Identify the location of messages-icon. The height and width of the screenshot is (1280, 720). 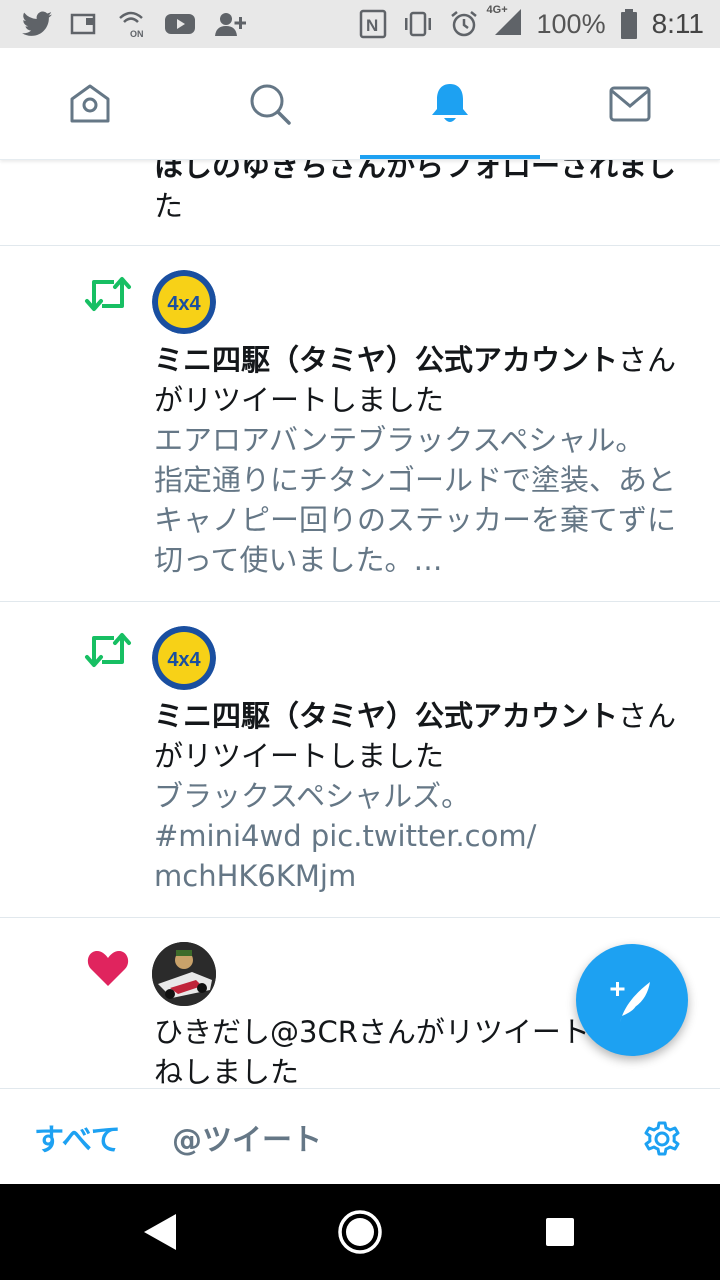
(630, 103).